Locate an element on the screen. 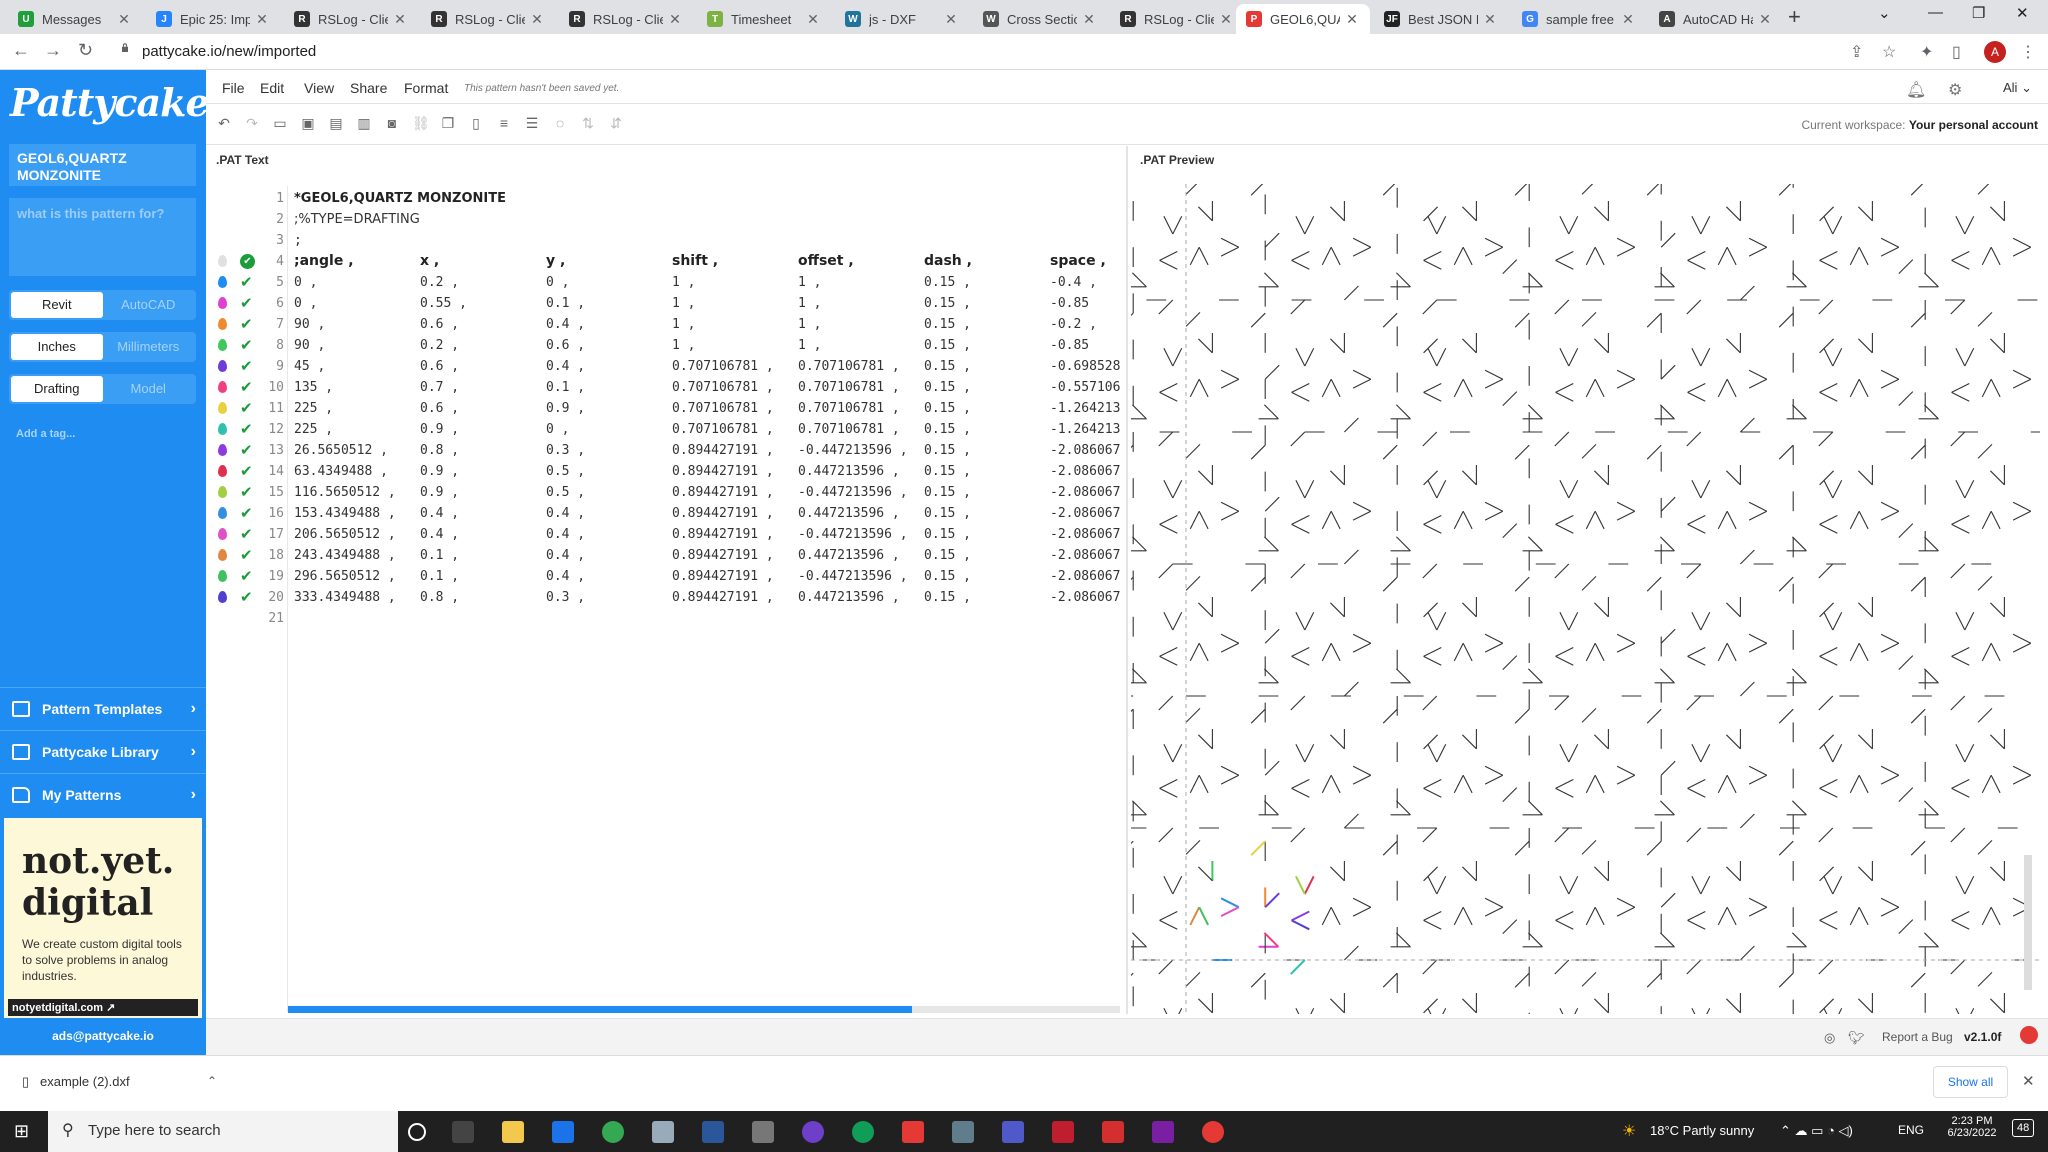  instagram-icon: ◎ is located at coordinates (1829, 1038).